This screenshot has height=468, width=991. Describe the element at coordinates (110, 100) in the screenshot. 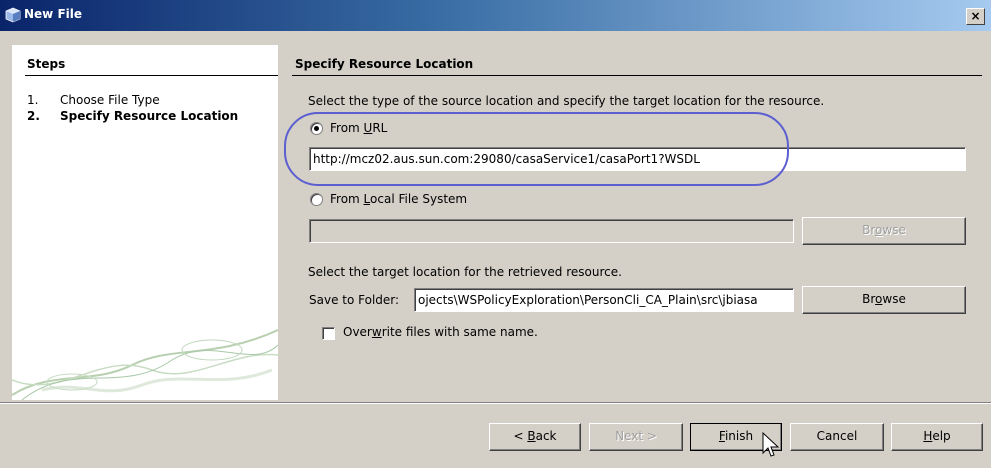

I see `step-label: Choose File Type` at that location.